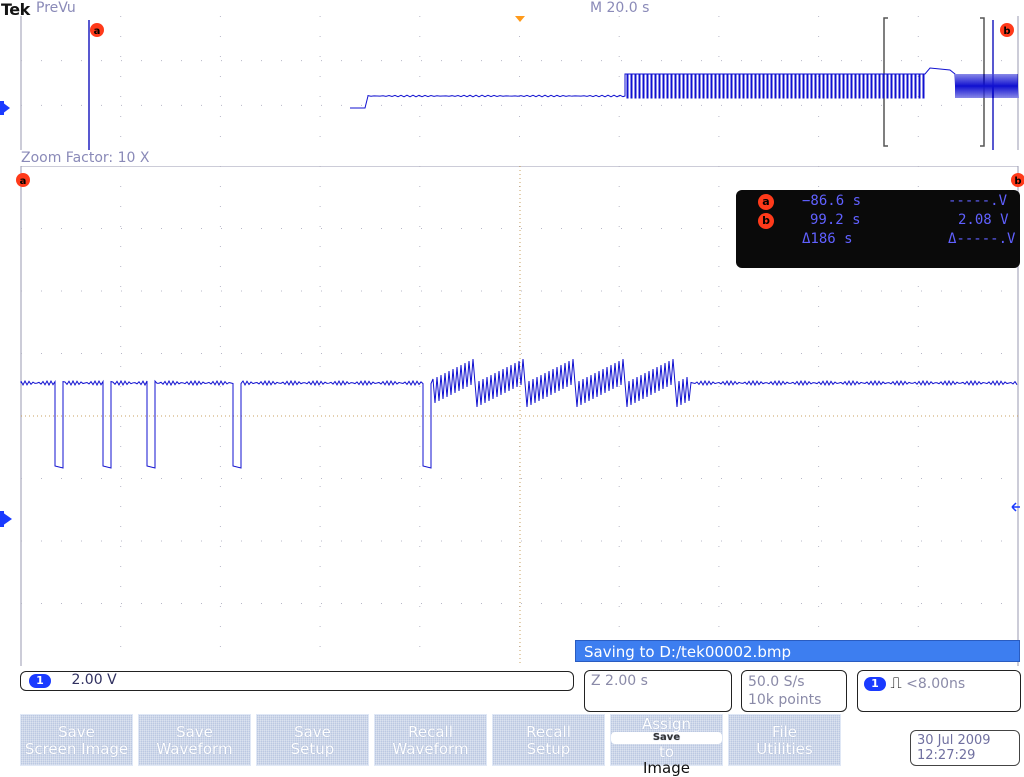 This screenshot has height=777, width=1024. I want to click on menu-label-line2: Save to, so click(666, 746).